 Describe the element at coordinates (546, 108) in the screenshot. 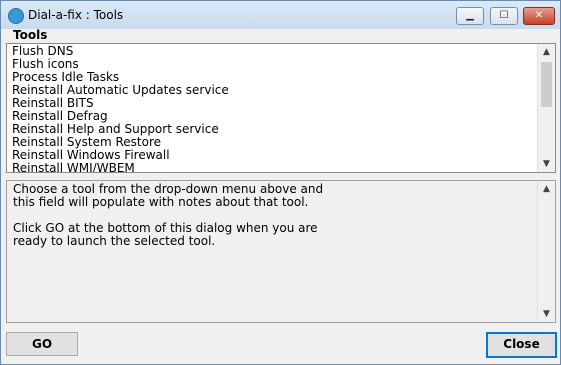

I see `tools-scrollbar: ▲ ▼` at that location.